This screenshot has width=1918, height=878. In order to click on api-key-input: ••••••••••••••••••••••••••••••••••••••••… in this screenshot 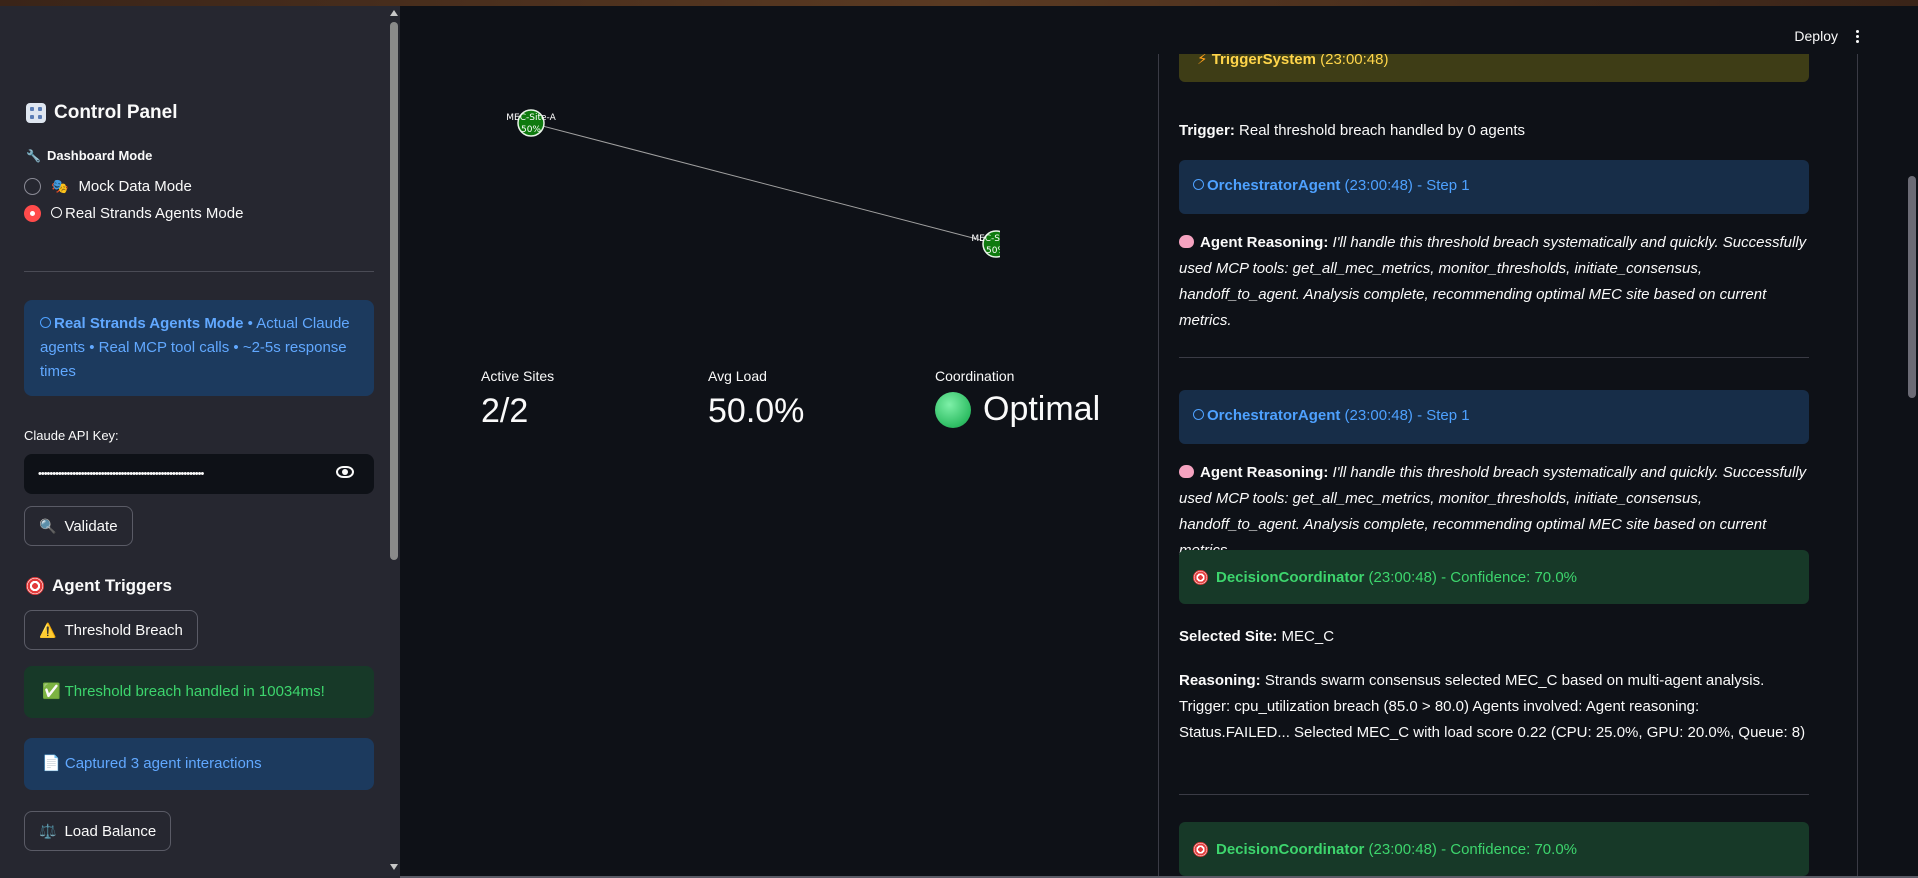, I will do `click(199, 474)`.